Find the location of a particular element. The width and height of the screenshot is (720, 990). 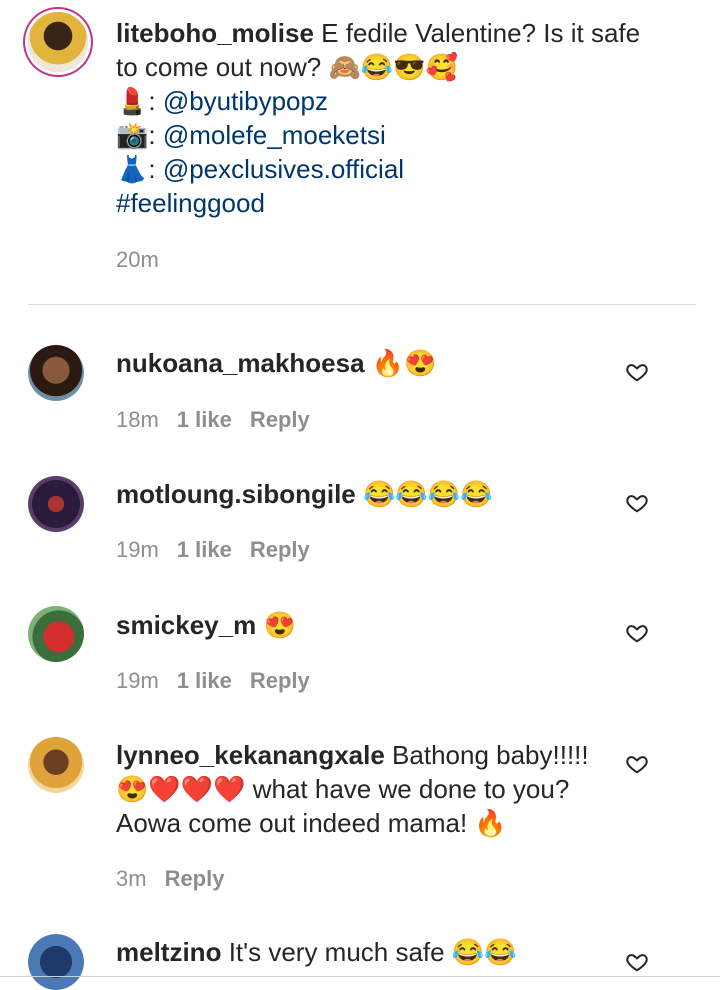

caption-line-2: to come out now? 🙈😂😎🥰 is located at coordinates (287, 67).